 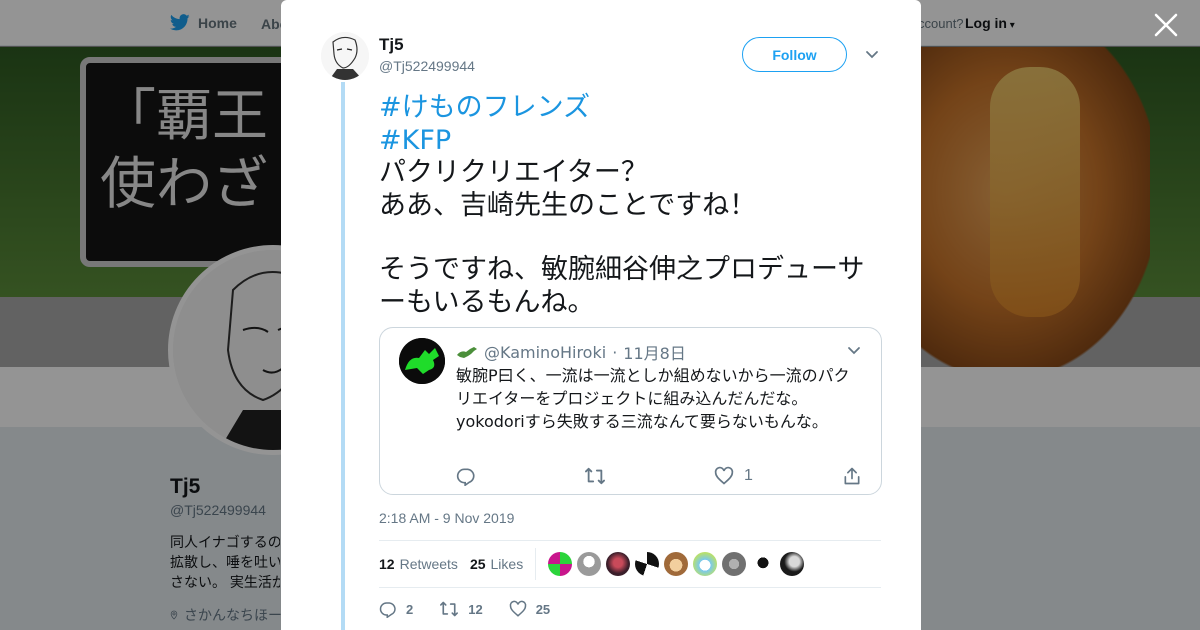 I want to click on tweet-actions: 2 12 25, so click(x=477, y=609).